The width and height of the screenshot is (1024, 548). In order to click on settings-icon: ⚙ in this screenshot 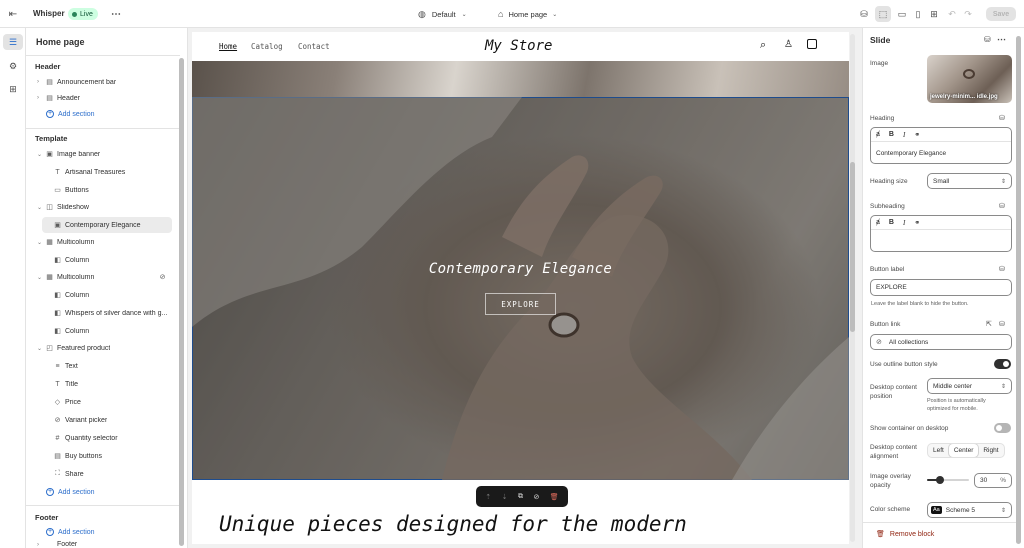, I will do `click(13, 66)`.